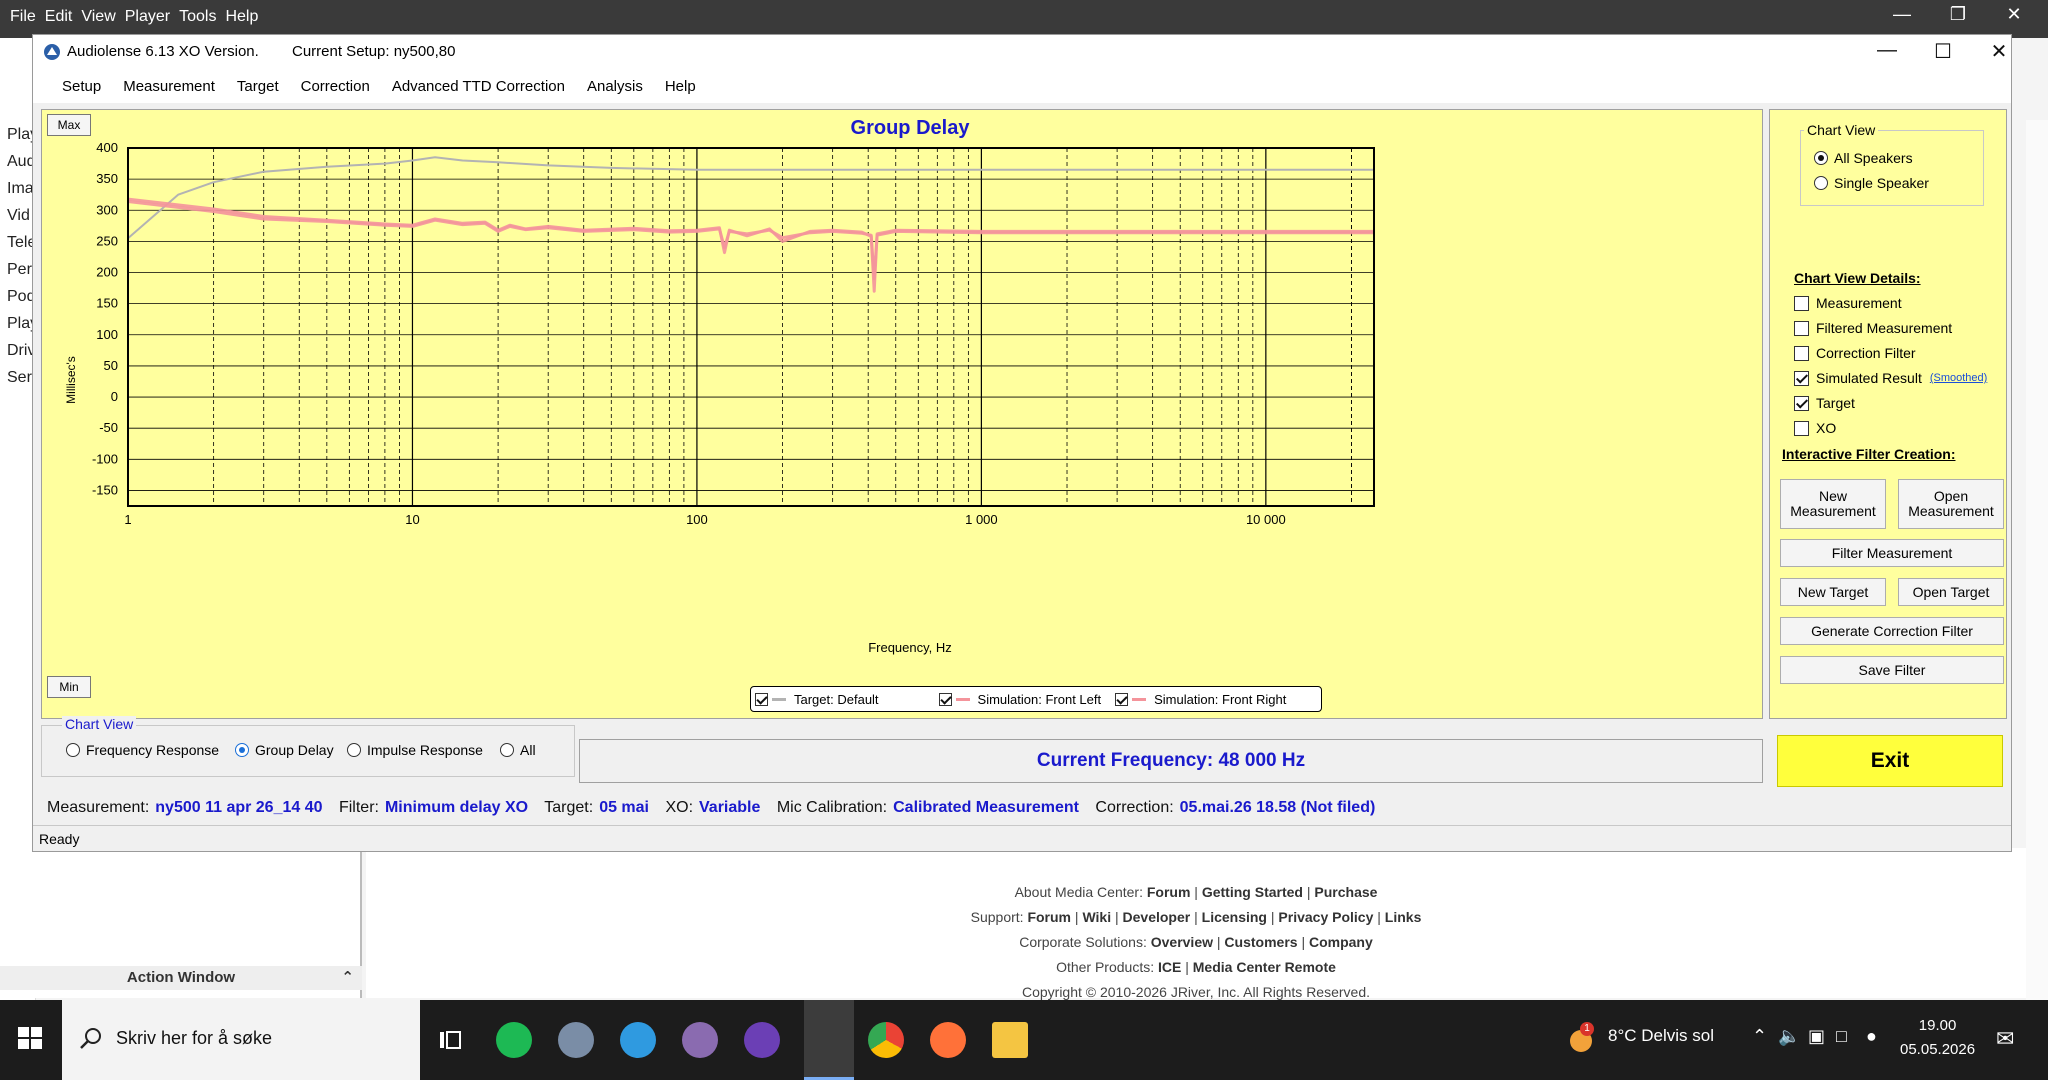  What do you see at coordinates (1010, 1040) in the screenshot?
I see `file-explorer-icon` at bounding box center [1010, 1040].